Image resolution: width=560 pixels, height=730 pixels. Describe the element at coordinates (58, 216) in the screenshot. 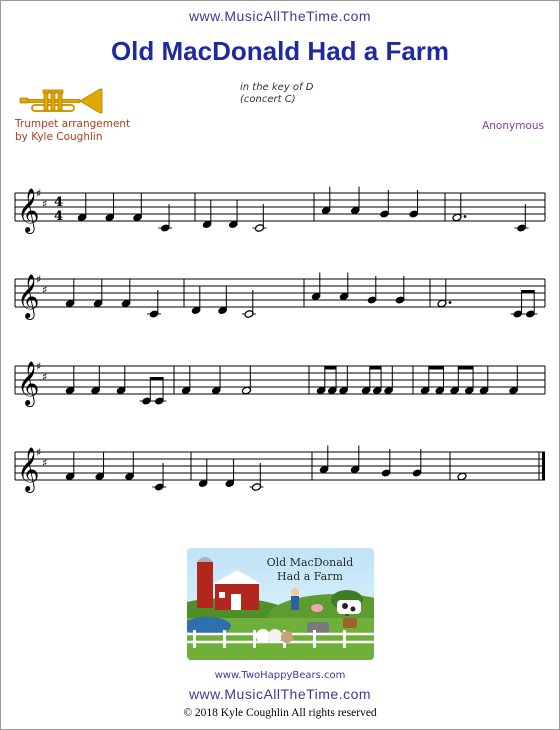

I see `time-signature-bottom: 4` at that location.